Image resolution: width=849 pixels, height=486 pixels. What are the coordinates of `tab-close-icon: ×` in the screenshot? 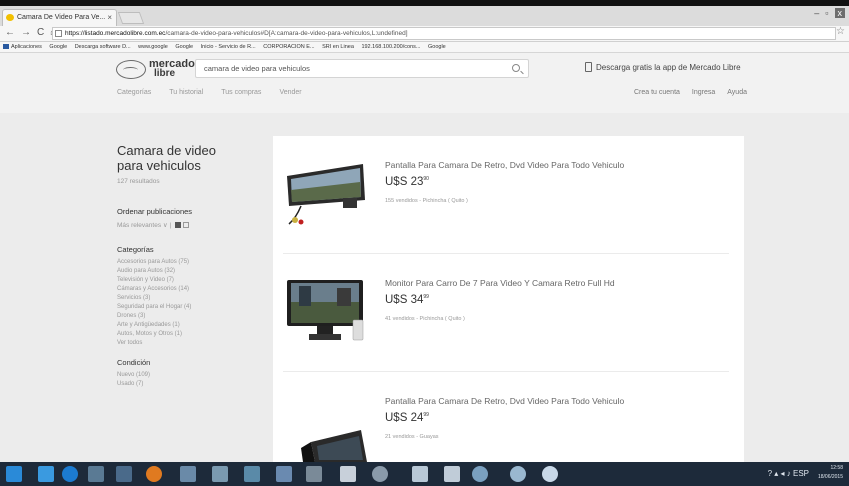 It's located at (109, 17).